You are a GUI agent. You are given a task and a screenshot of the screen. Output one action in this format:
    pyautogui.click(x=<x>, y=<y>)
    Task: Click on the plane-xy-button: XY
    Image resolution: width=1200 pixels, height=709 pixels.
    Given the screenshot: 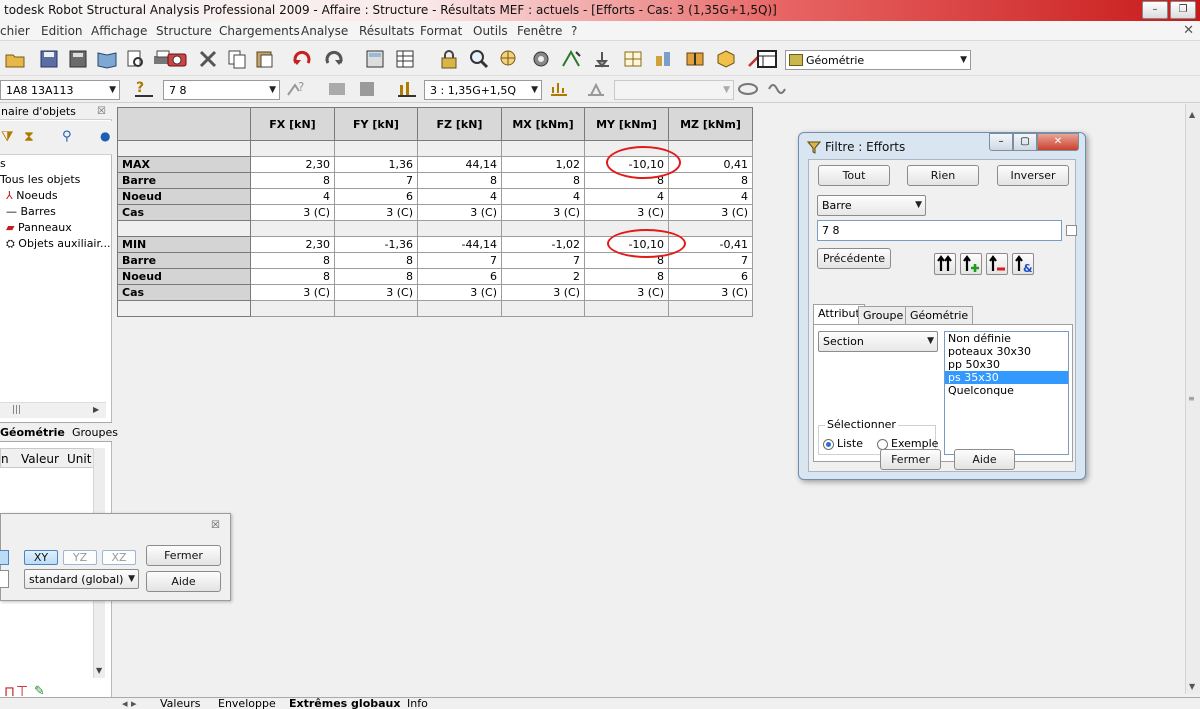 What is the action you would take?
    pyautogui.click(x=41, y=557)
    